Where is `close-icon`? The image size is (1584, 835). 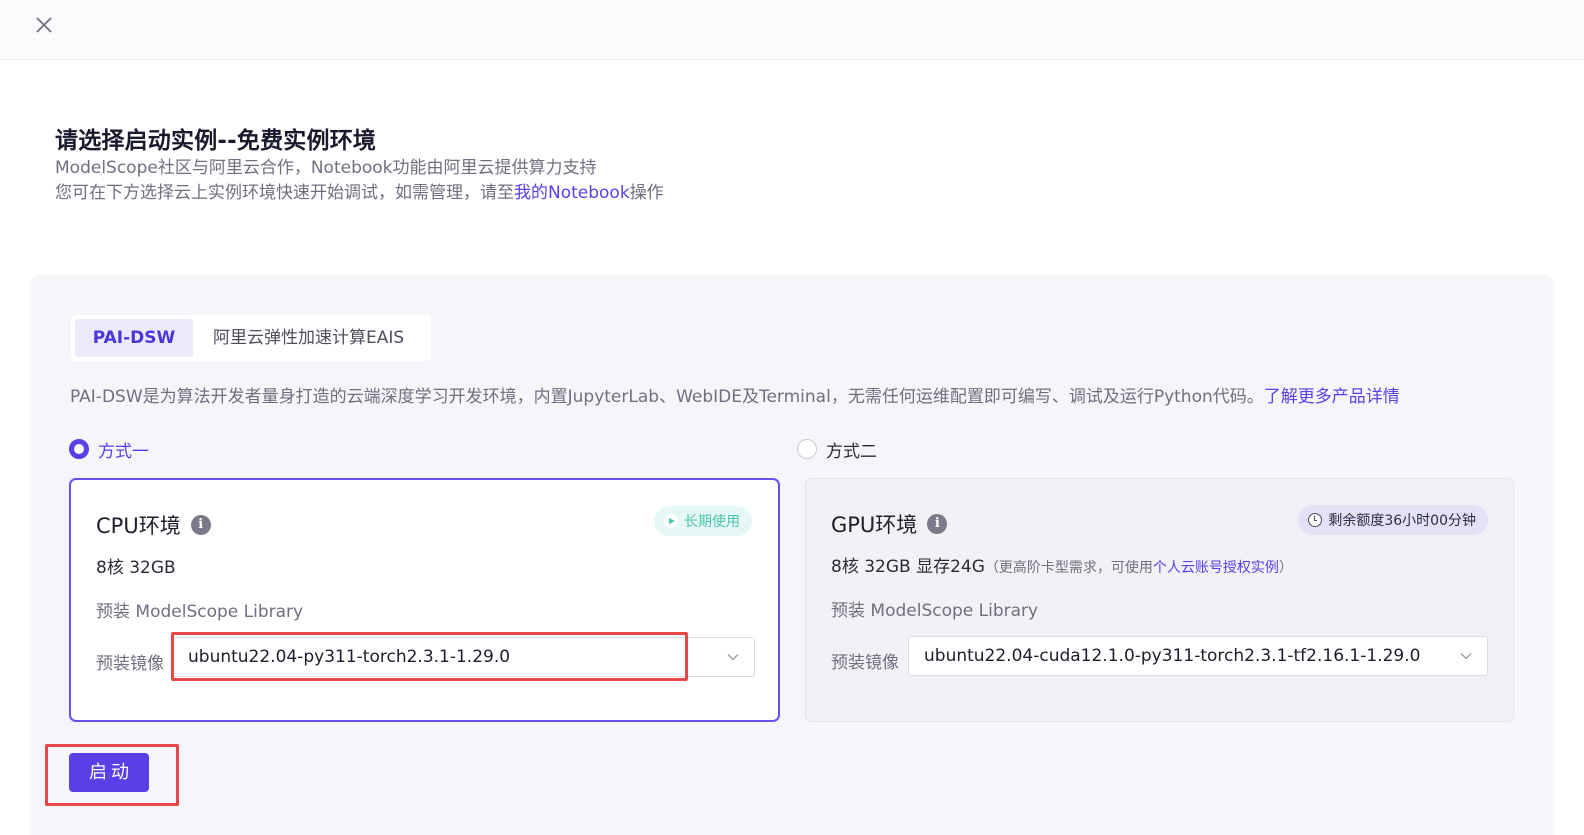 close-icon is located at coordinates (44, 25).